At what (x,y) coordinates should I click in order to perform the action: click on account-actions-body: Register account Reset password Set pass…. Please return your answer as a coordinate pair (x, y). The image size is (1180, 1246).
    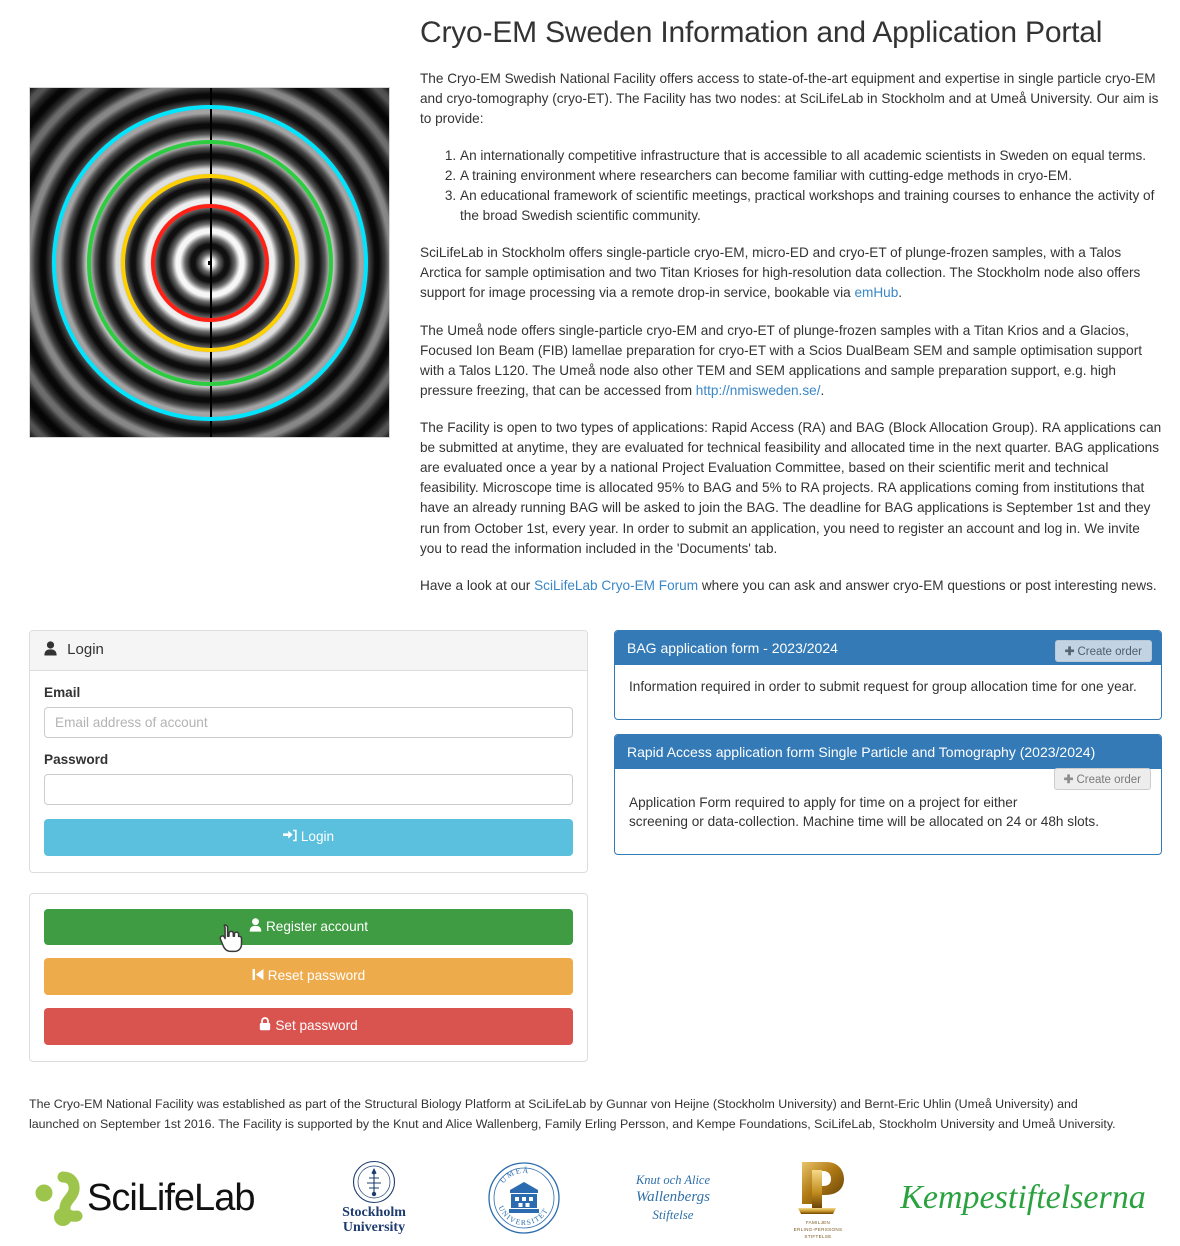
    Looking at the image, I should click on (308, 977).